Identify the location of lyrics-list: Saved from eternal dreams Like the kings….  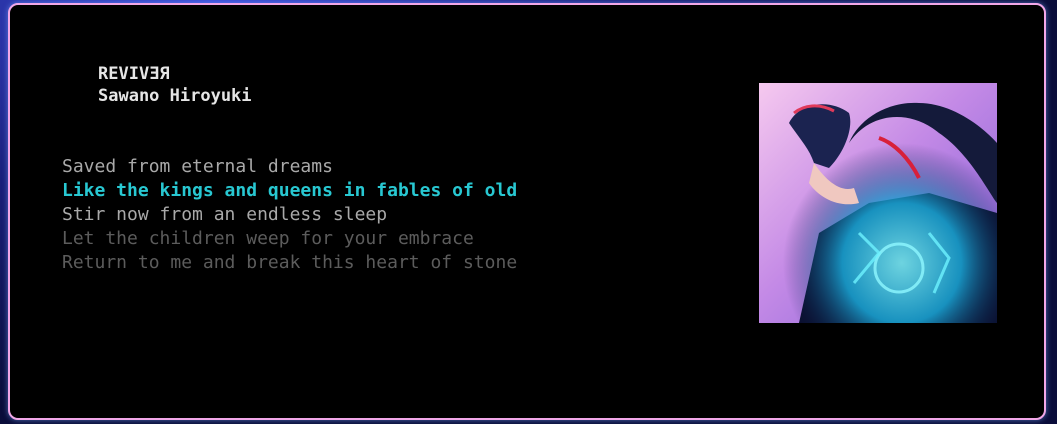
(289, 215).